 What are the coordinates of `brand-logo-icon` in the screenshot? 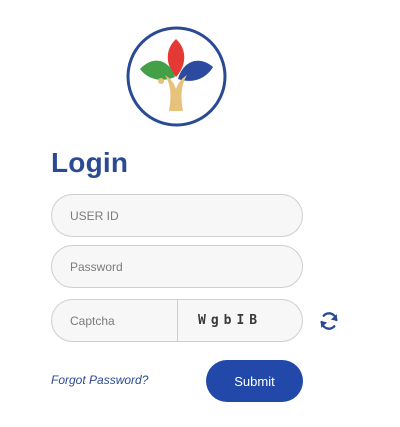 It's located at (176, 76).